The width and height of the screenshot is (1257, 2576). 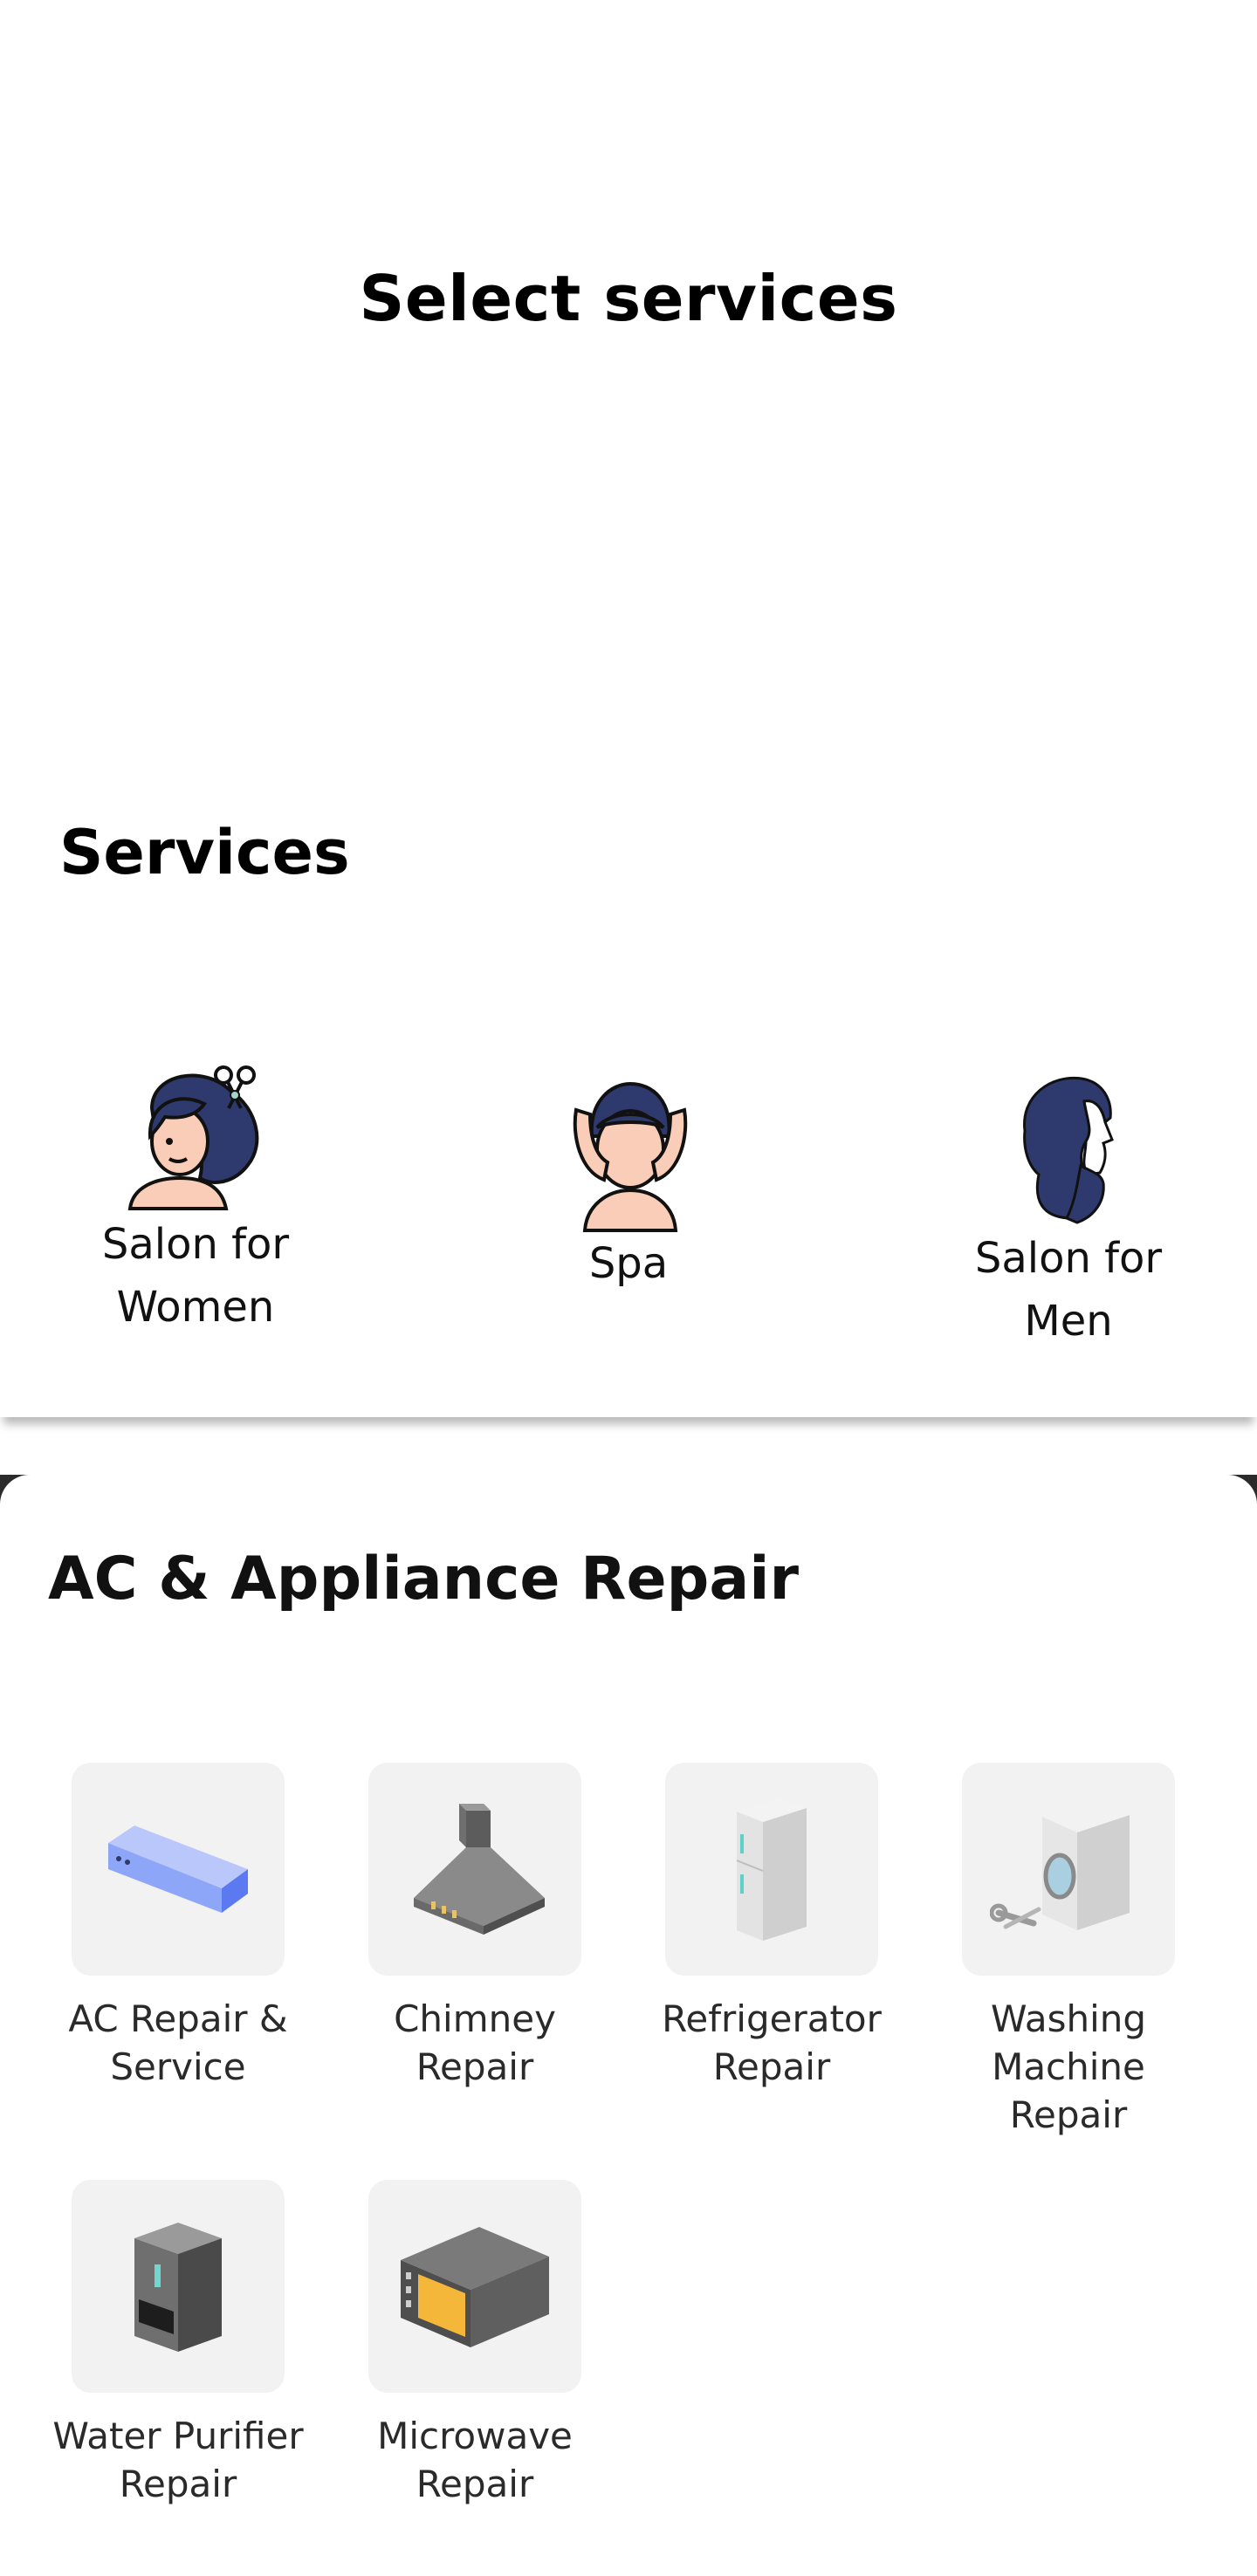 What do you see at coordinates (480, 1869) in the screenshot?
I see `chimney-hood-icon` at bounding box center [480, 1869].